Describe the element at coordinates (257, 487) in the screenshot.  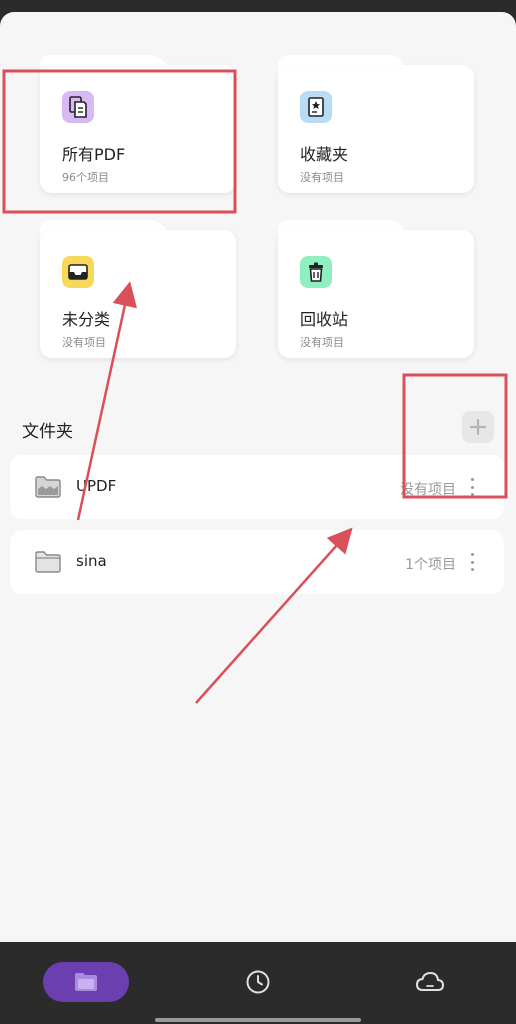
I see `folder-row-updf: UPDF 没有项目` at that location.